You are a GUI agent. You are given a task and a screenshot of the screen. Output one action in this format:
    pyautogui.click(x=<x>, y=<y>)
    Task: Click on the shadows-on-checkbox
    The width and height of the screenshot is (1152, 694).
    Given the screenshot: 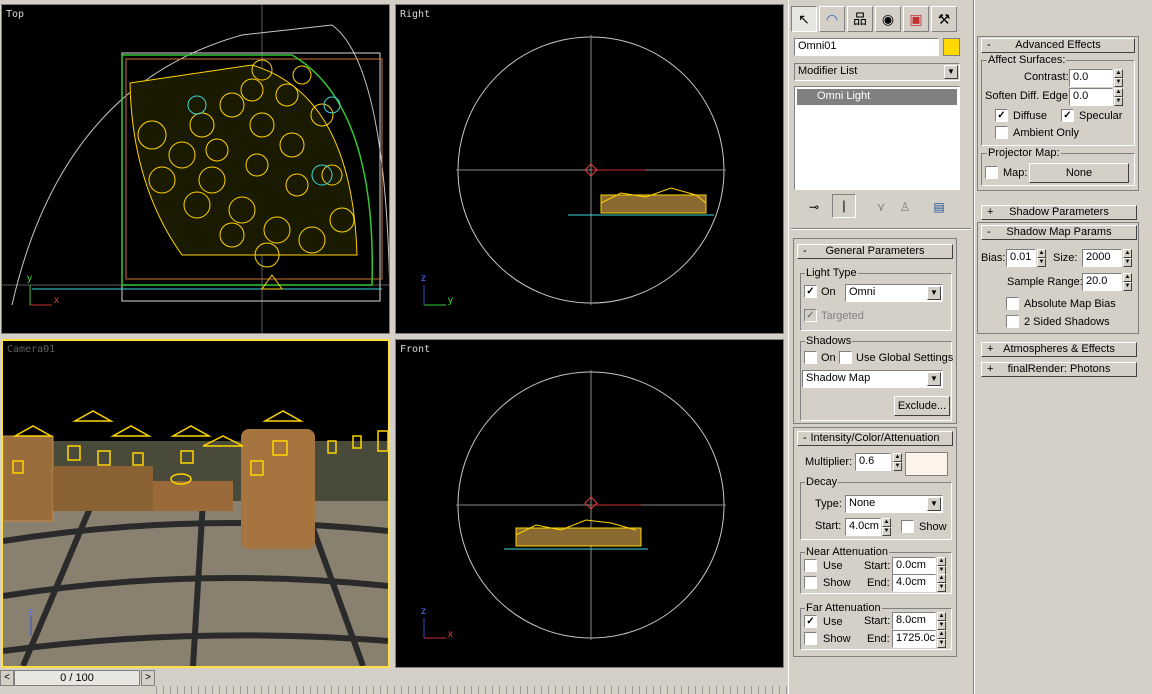 What is the action you would take?
    pyautogui.click(x=810, y=357)
    